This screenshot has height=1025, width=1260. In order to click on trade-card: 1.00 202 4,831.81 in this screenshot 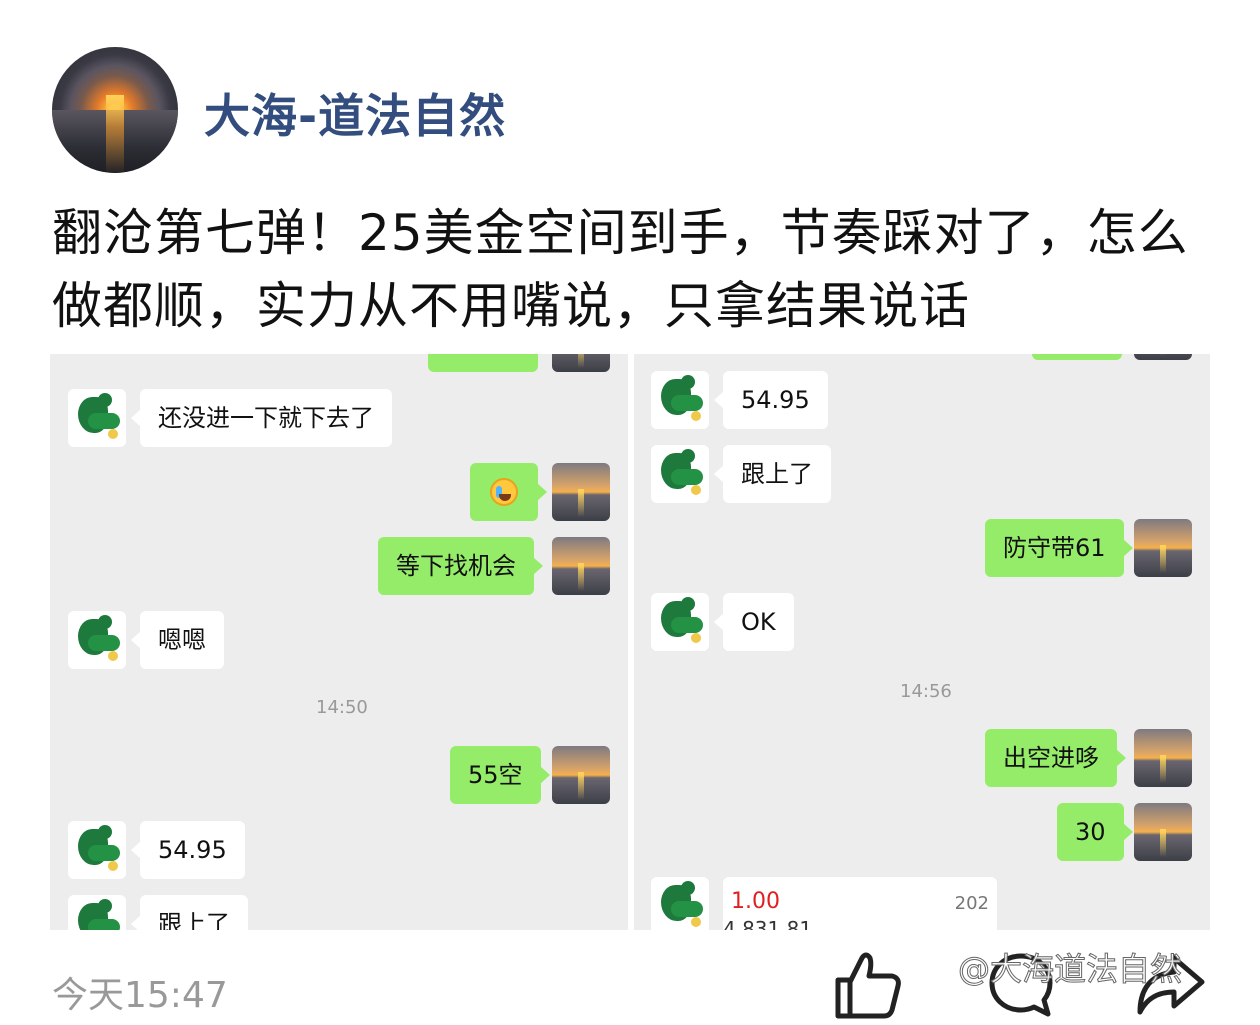, I will do `click(860, 903)`.